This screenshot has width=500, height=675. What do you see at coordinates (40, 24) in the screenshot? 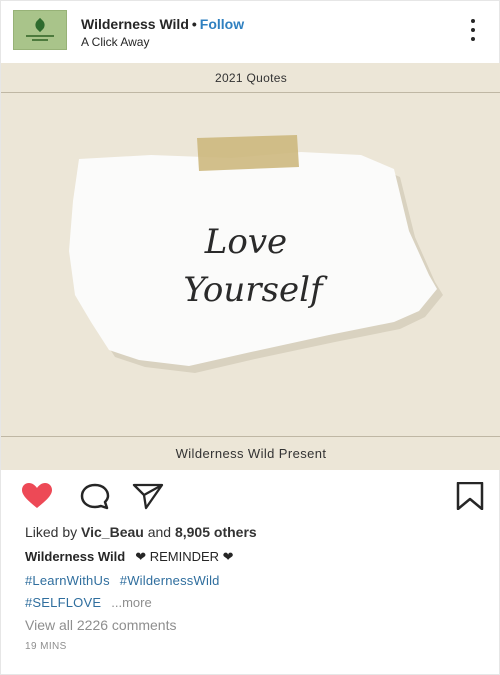
I see `leaf-logo-icon` at bounding box center [40, 24].